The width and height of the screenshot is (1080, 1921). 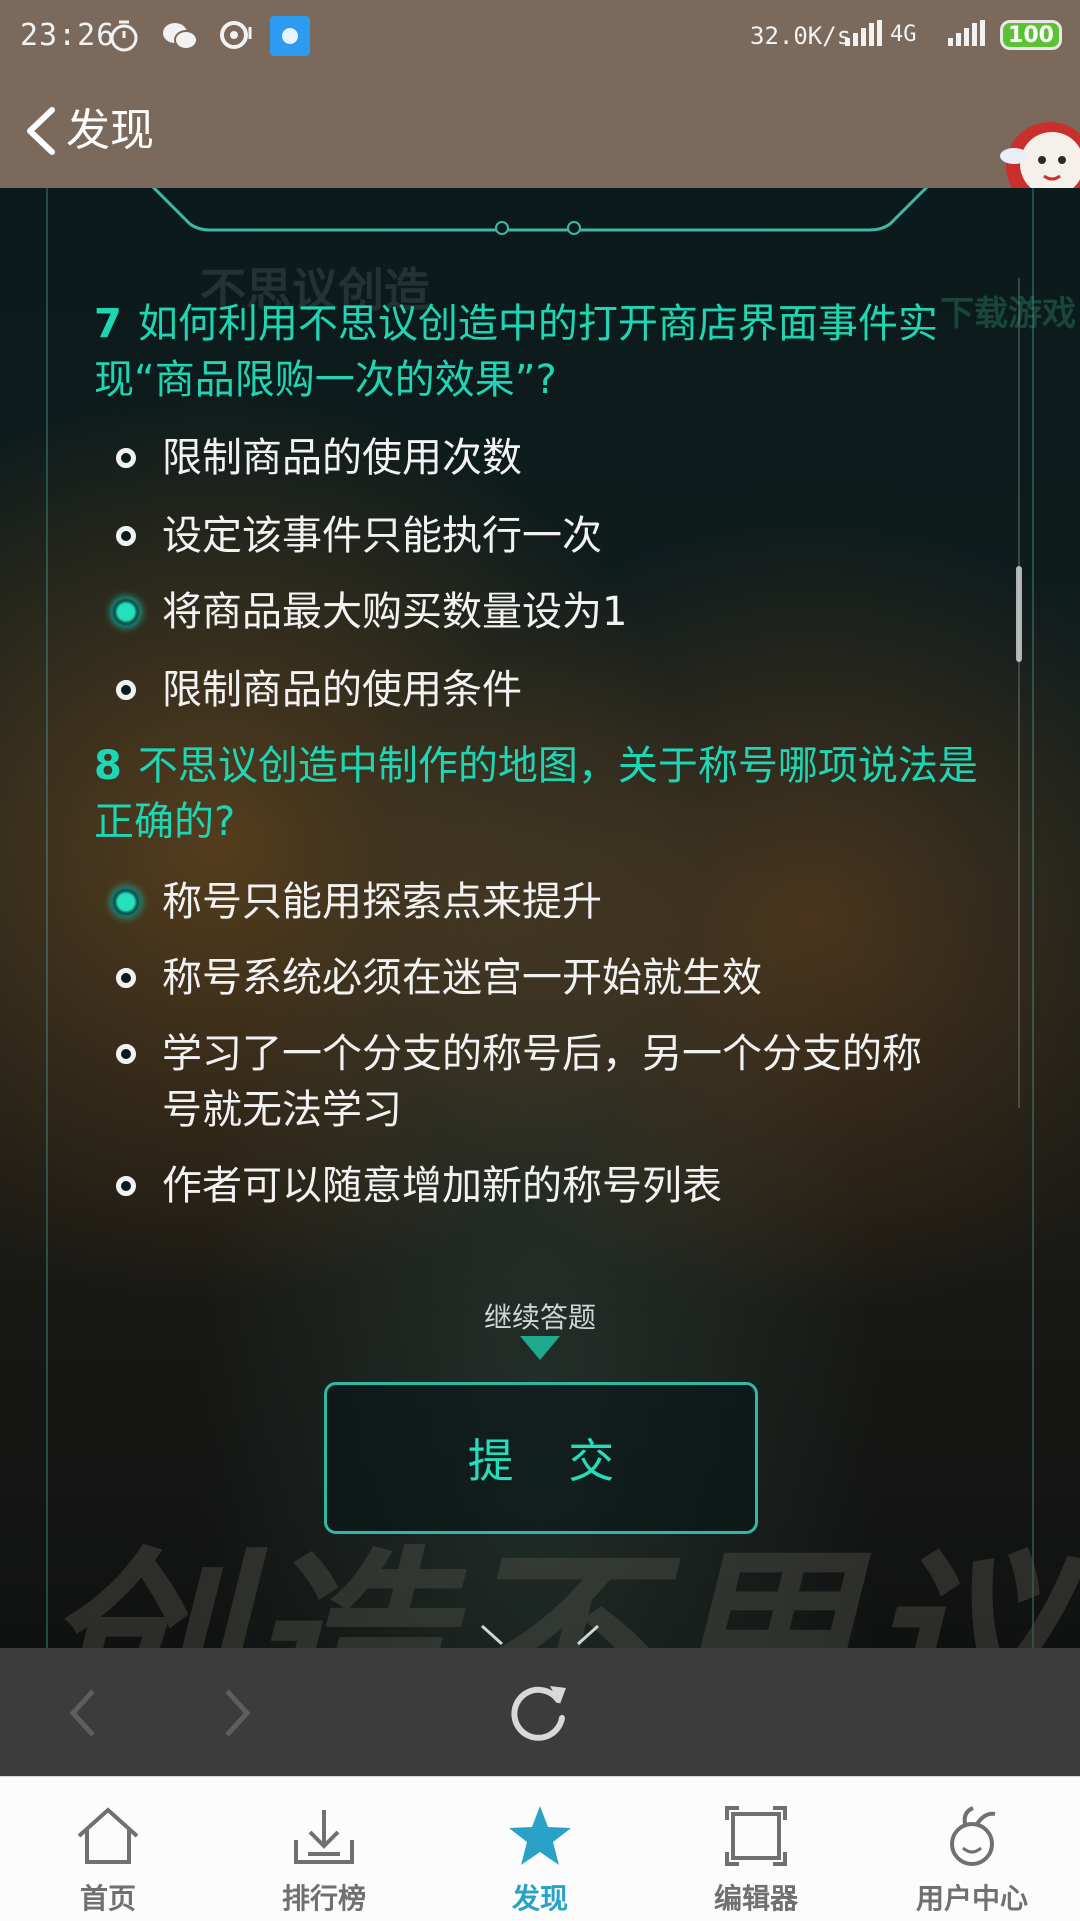 I want to click on scrollbar-thumb, so click(x=1019, y=614).